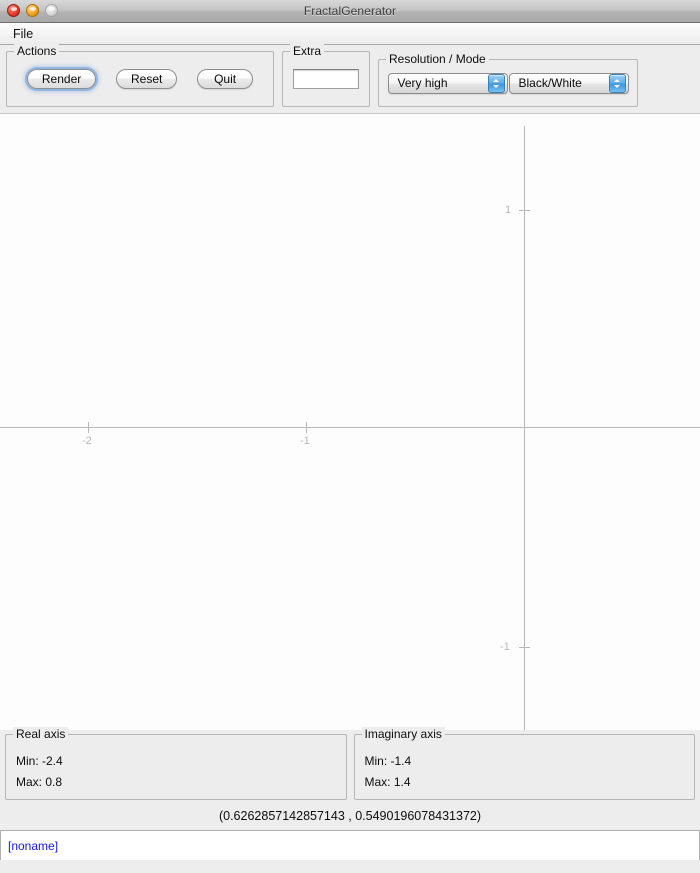  I want to click on quit-button: Quit, so click(225, 79).